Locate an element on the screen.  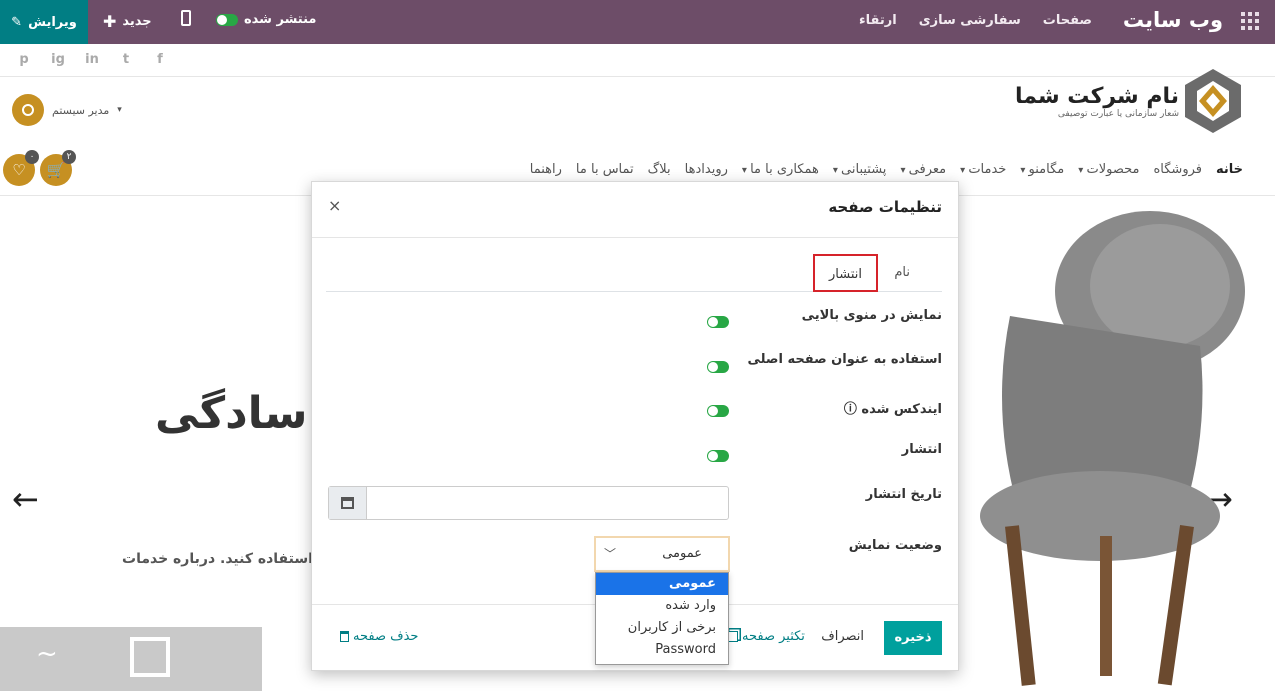
show-in-menu-label: نمایش در منوی بالایی is located at coordinates (871, 315).